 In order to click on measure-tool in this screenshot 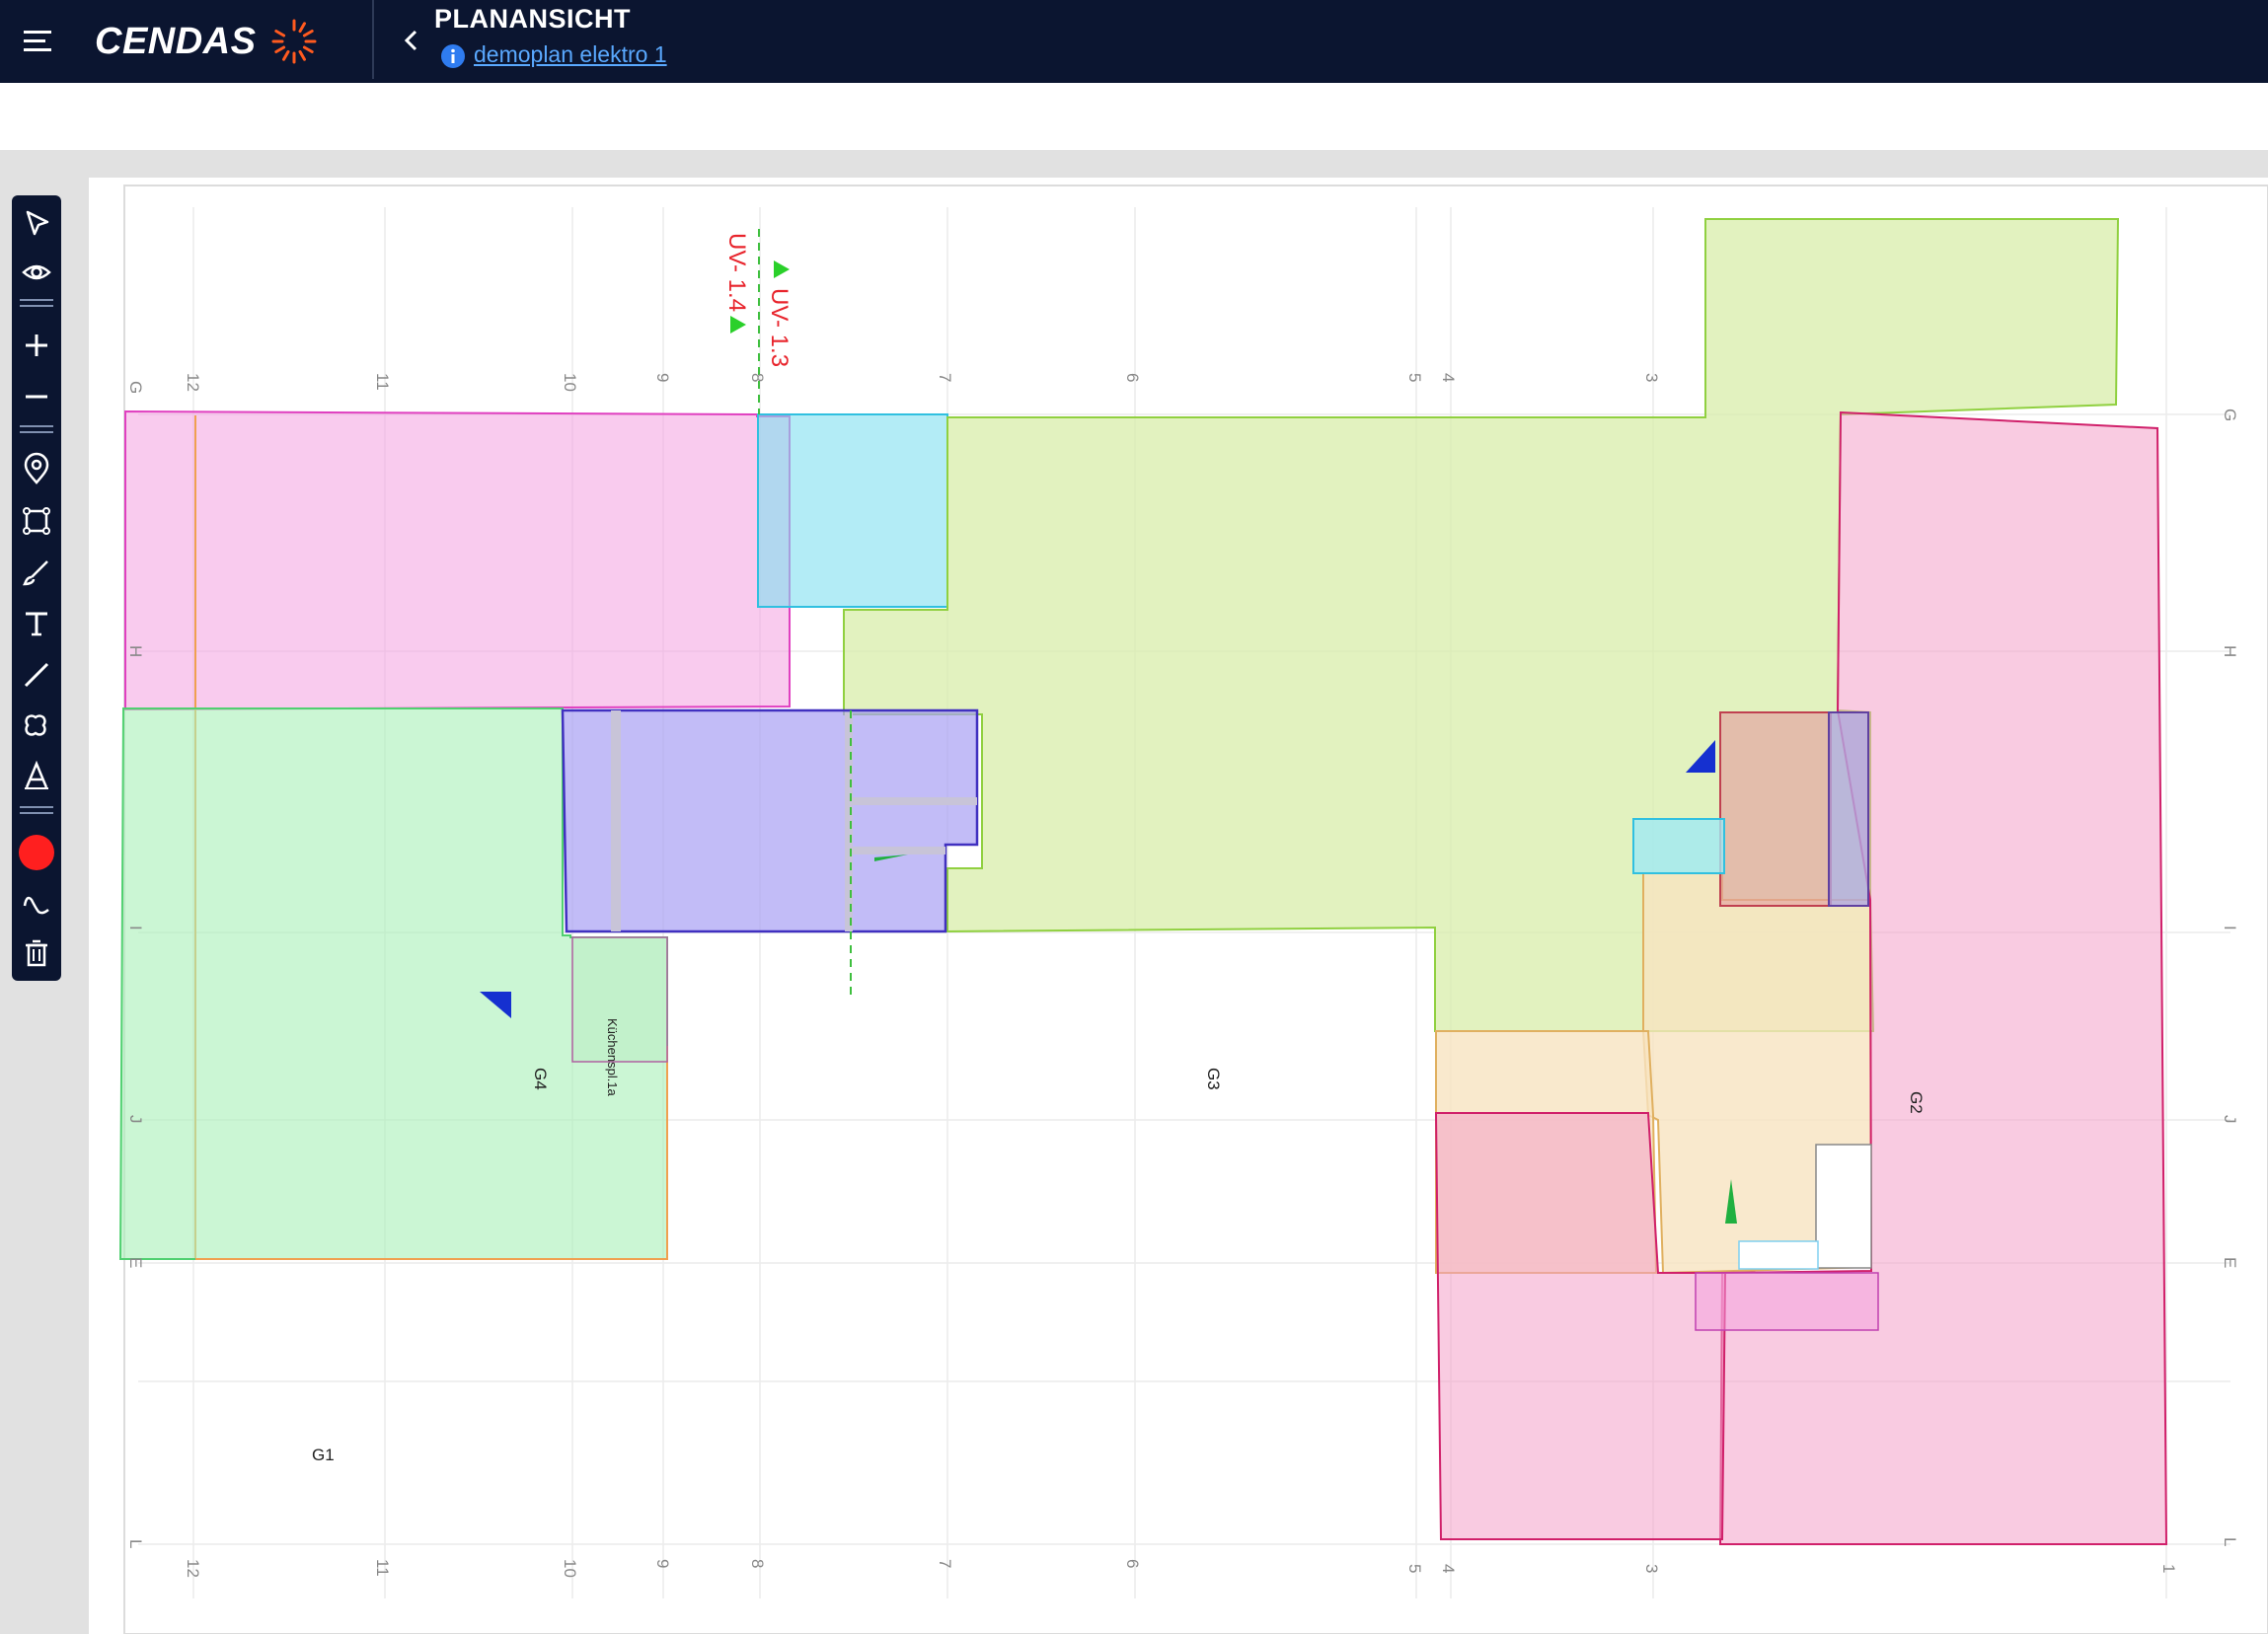, I will do `click(36, 776)`.